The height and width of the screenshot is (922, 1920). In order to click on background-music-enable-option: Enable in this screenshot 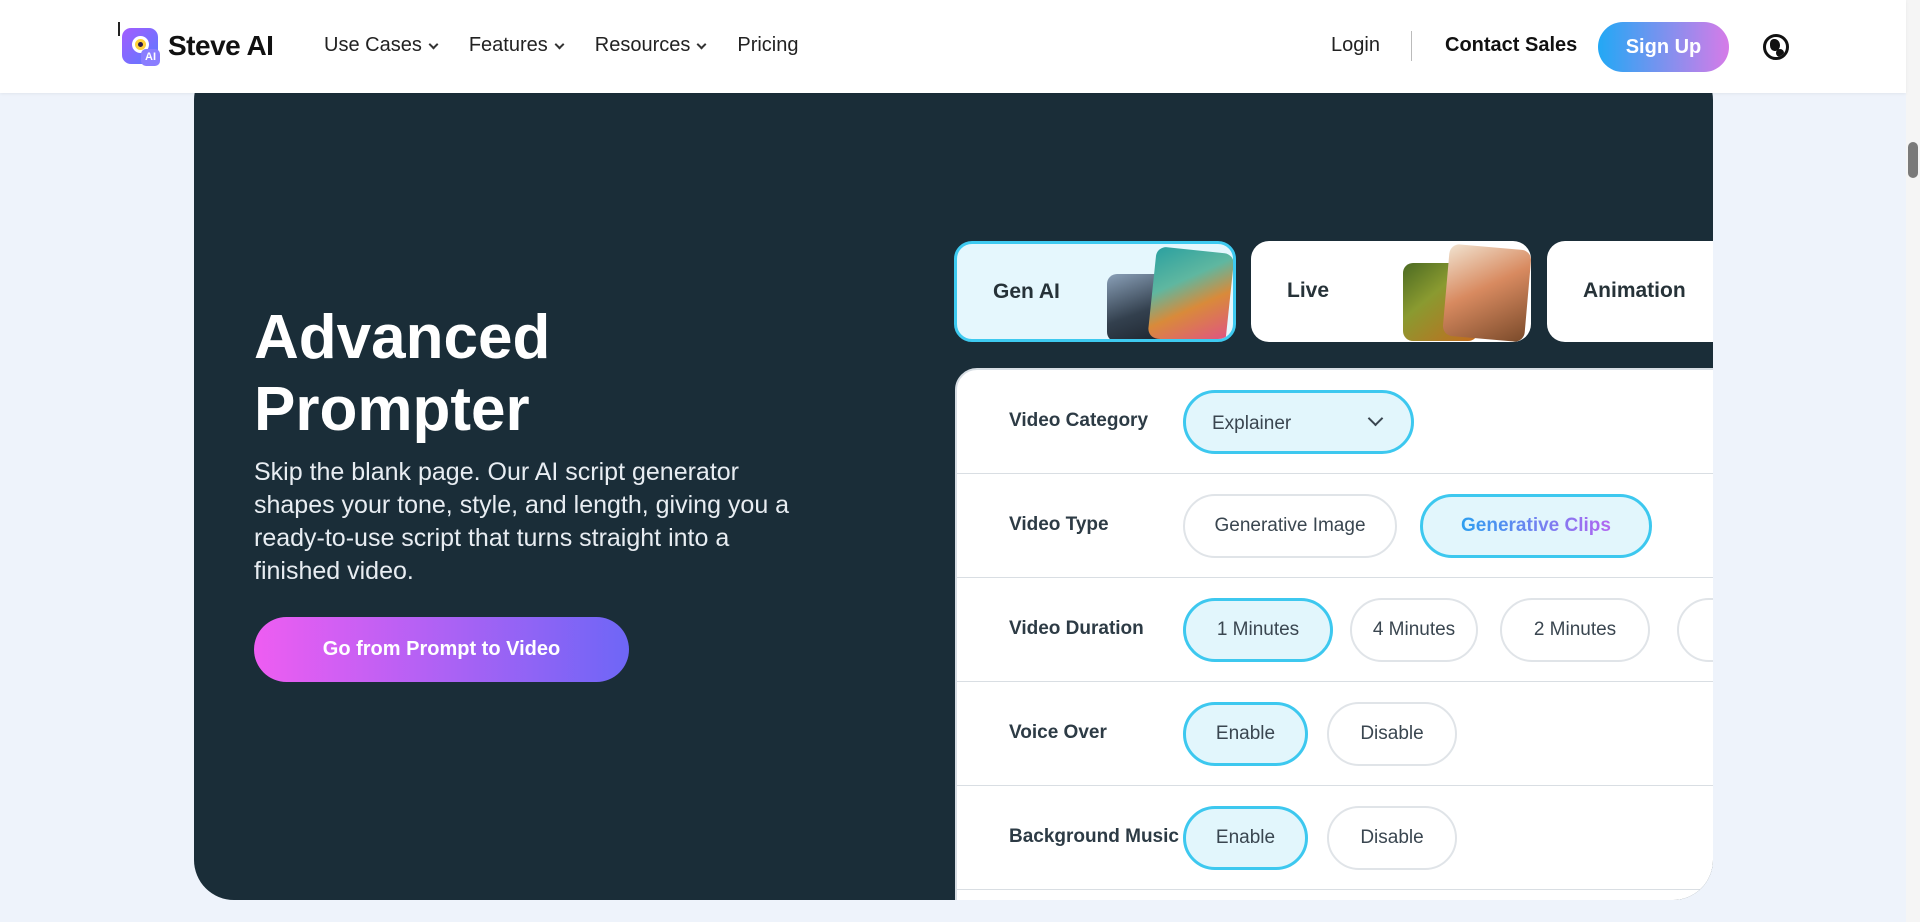, I will do `click(1245, 838)`.